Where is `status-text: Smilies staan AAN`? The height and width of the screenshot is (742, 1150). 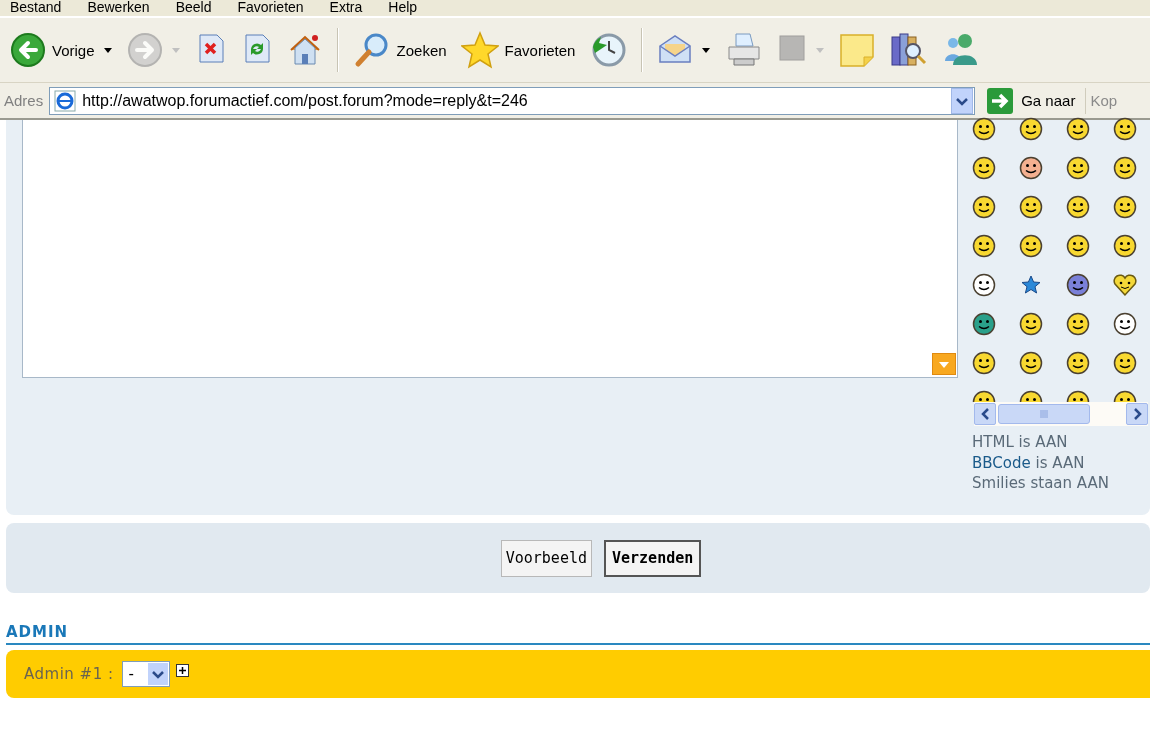 status-text: Smilies staan AAN is located at coordinates (1041, 483).